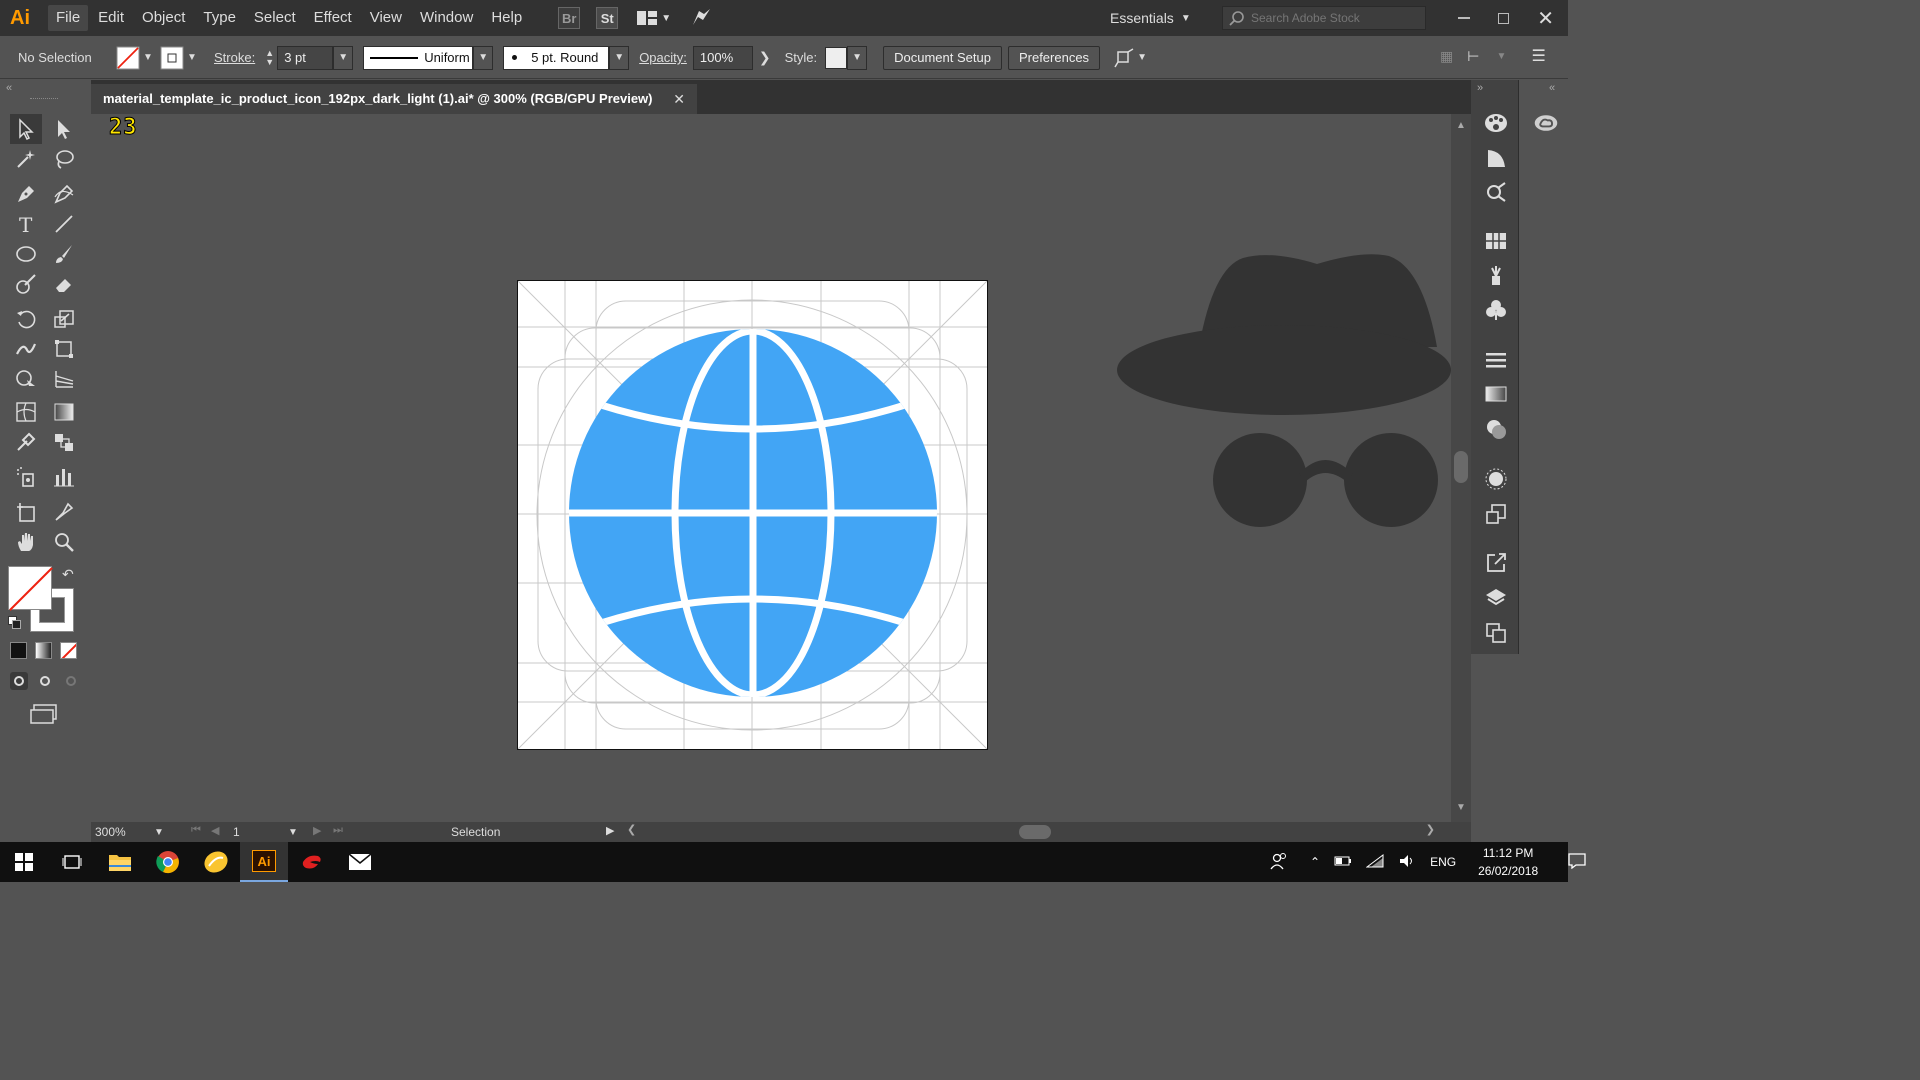  What do you see at coordinates (219, 18) in the screenshot?
I see `menu-type: Type` at bounding box center [219, 18].